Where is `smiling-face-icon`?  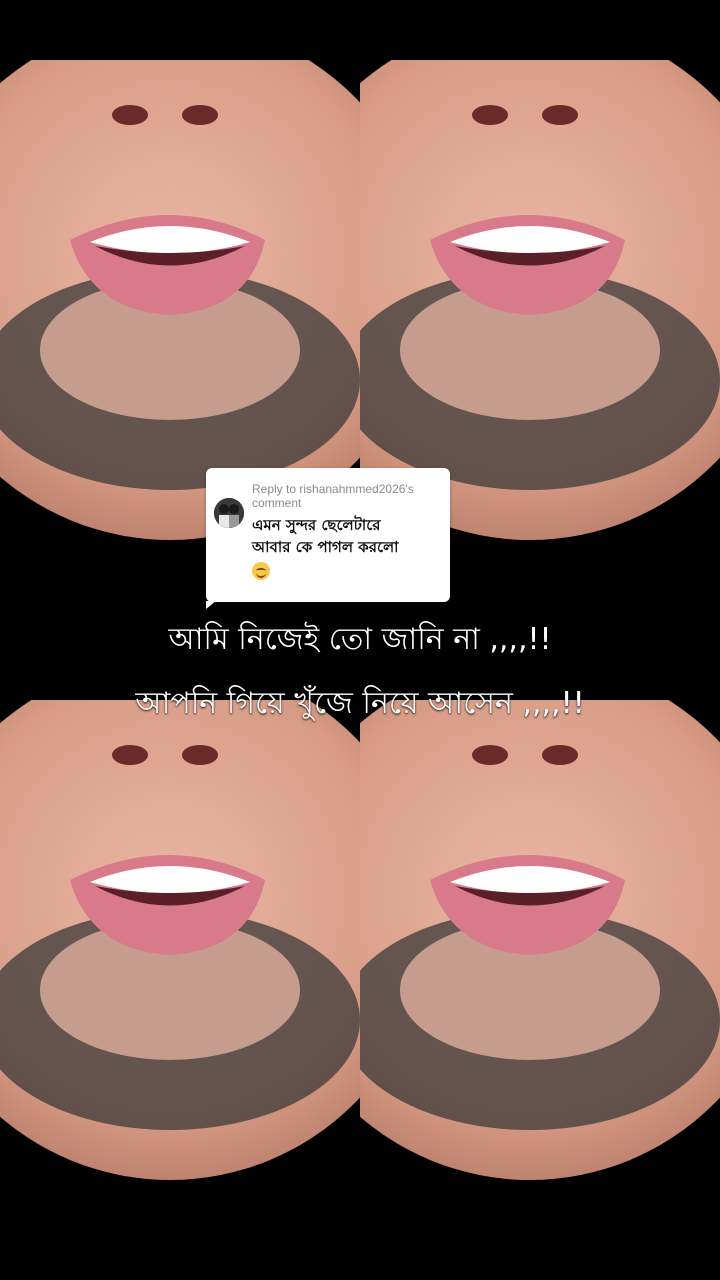 smiling-face-icon is located at coordinates (261, 570).